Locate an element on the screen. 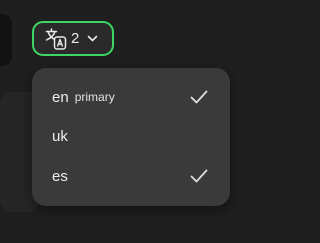 Image resolution: width=320 pixels, height=243 pixels. menu-item-es: es is located at coordinates (131, 176).